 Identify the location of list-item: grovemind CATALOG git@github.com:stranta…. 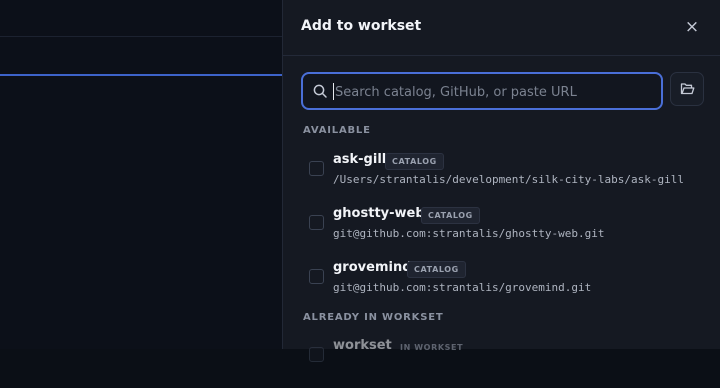
(501, 285).